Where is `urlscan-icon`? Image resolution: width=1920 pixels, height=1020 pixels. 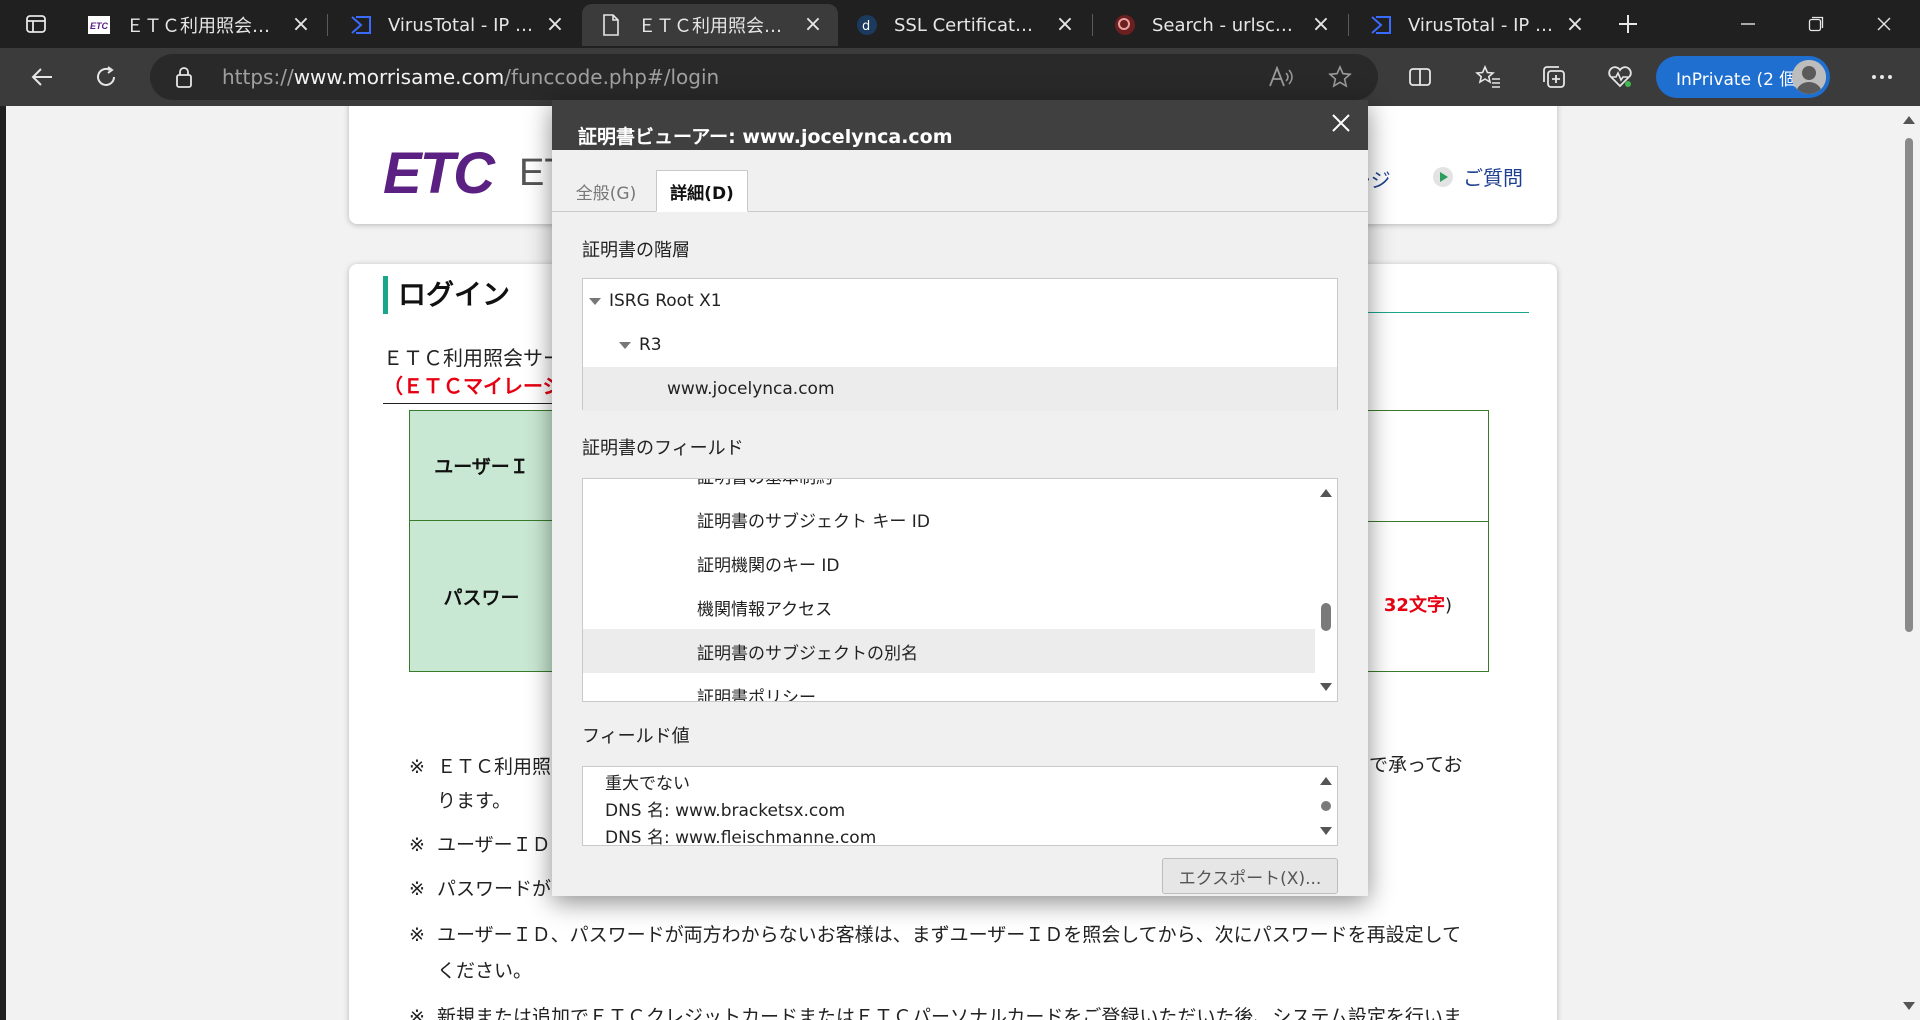
urlscan-icon is located at coordinates (1125, 25).